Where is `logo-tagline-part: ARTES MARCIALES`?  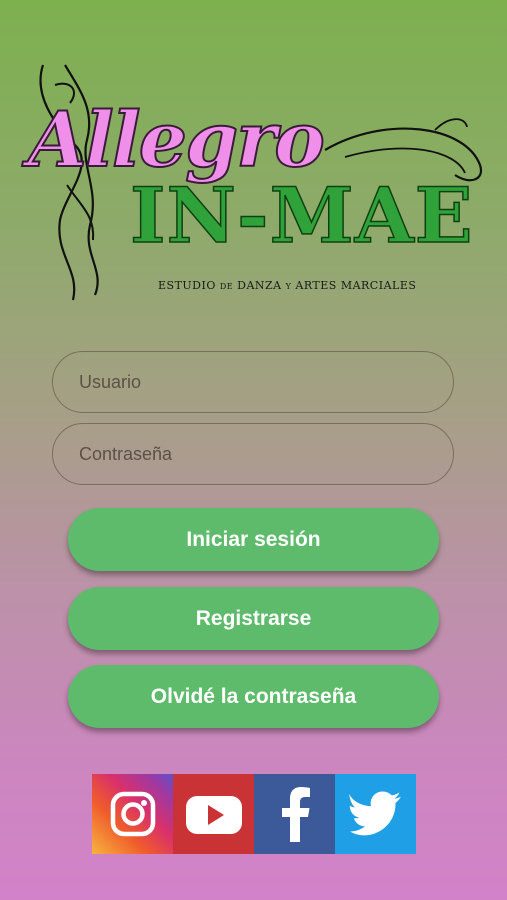
logo-tagline-part: ARTES MARCIALES is located at coordinates (356, 285).